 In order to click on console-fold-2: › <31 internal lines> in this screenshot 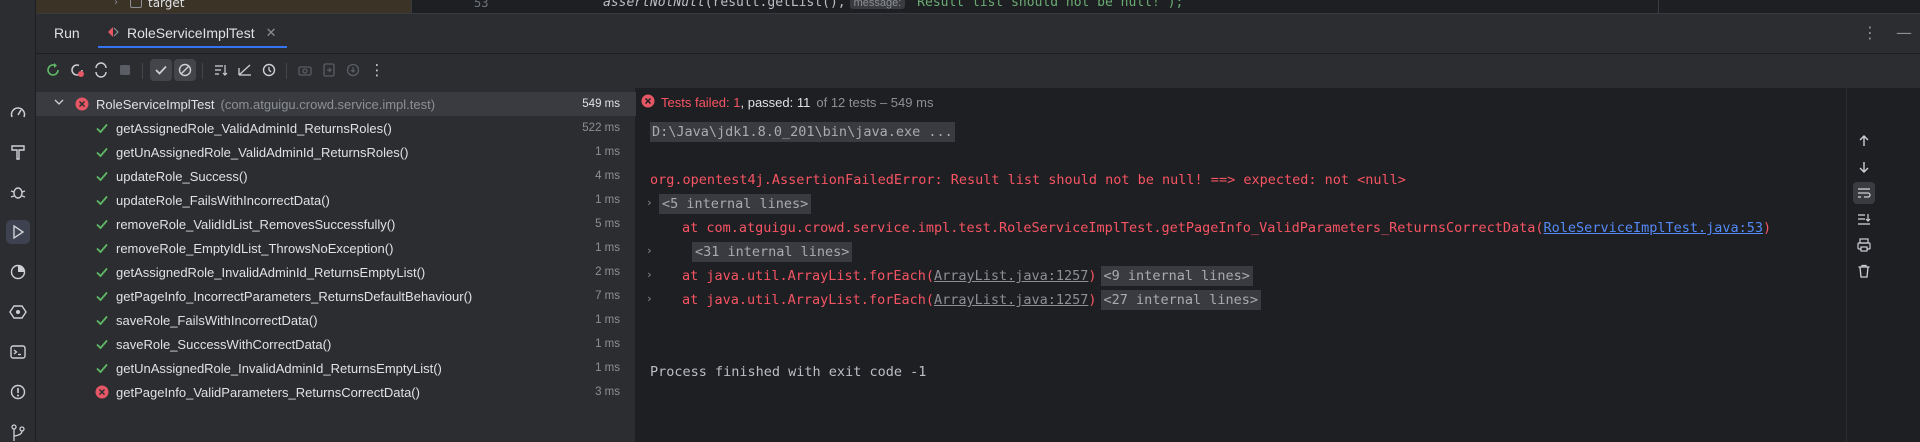, I will do `click(749, 252)`.